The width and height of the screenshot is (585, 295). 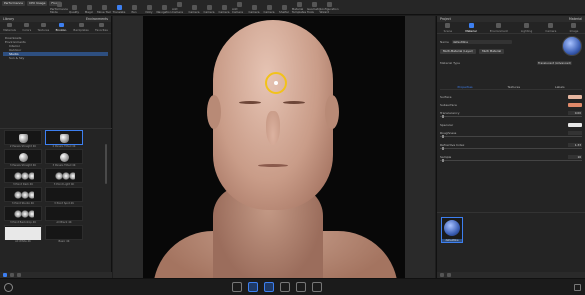 I want to click on toolbar-button-label: Shelfer, so click(x=284, y=12).